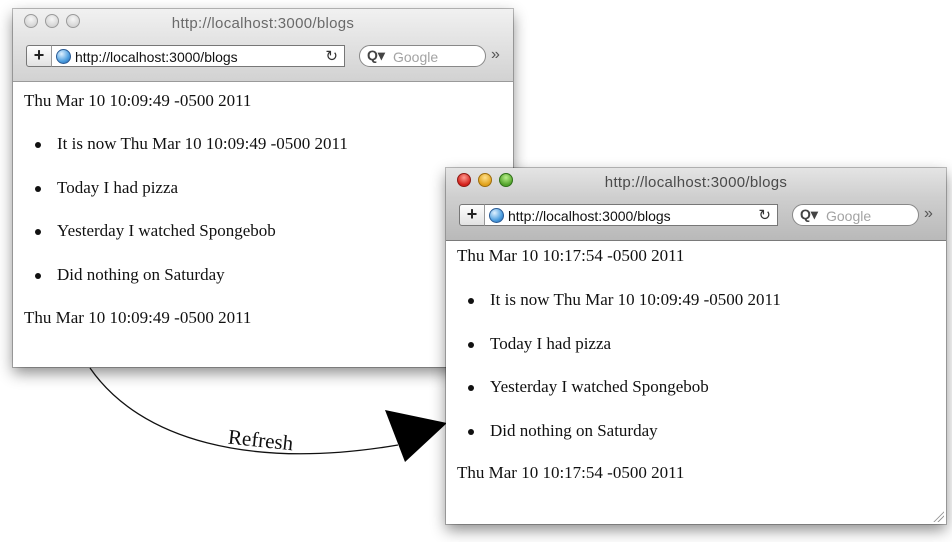 The width and height of the screenshot is (952, 542). What do you see at coordinates (571, 472) in the screenshot?
I see `timestamp-bottom: Thu Mar 10 10:17:54 -0500 2011` at bounding box center [571, 472].